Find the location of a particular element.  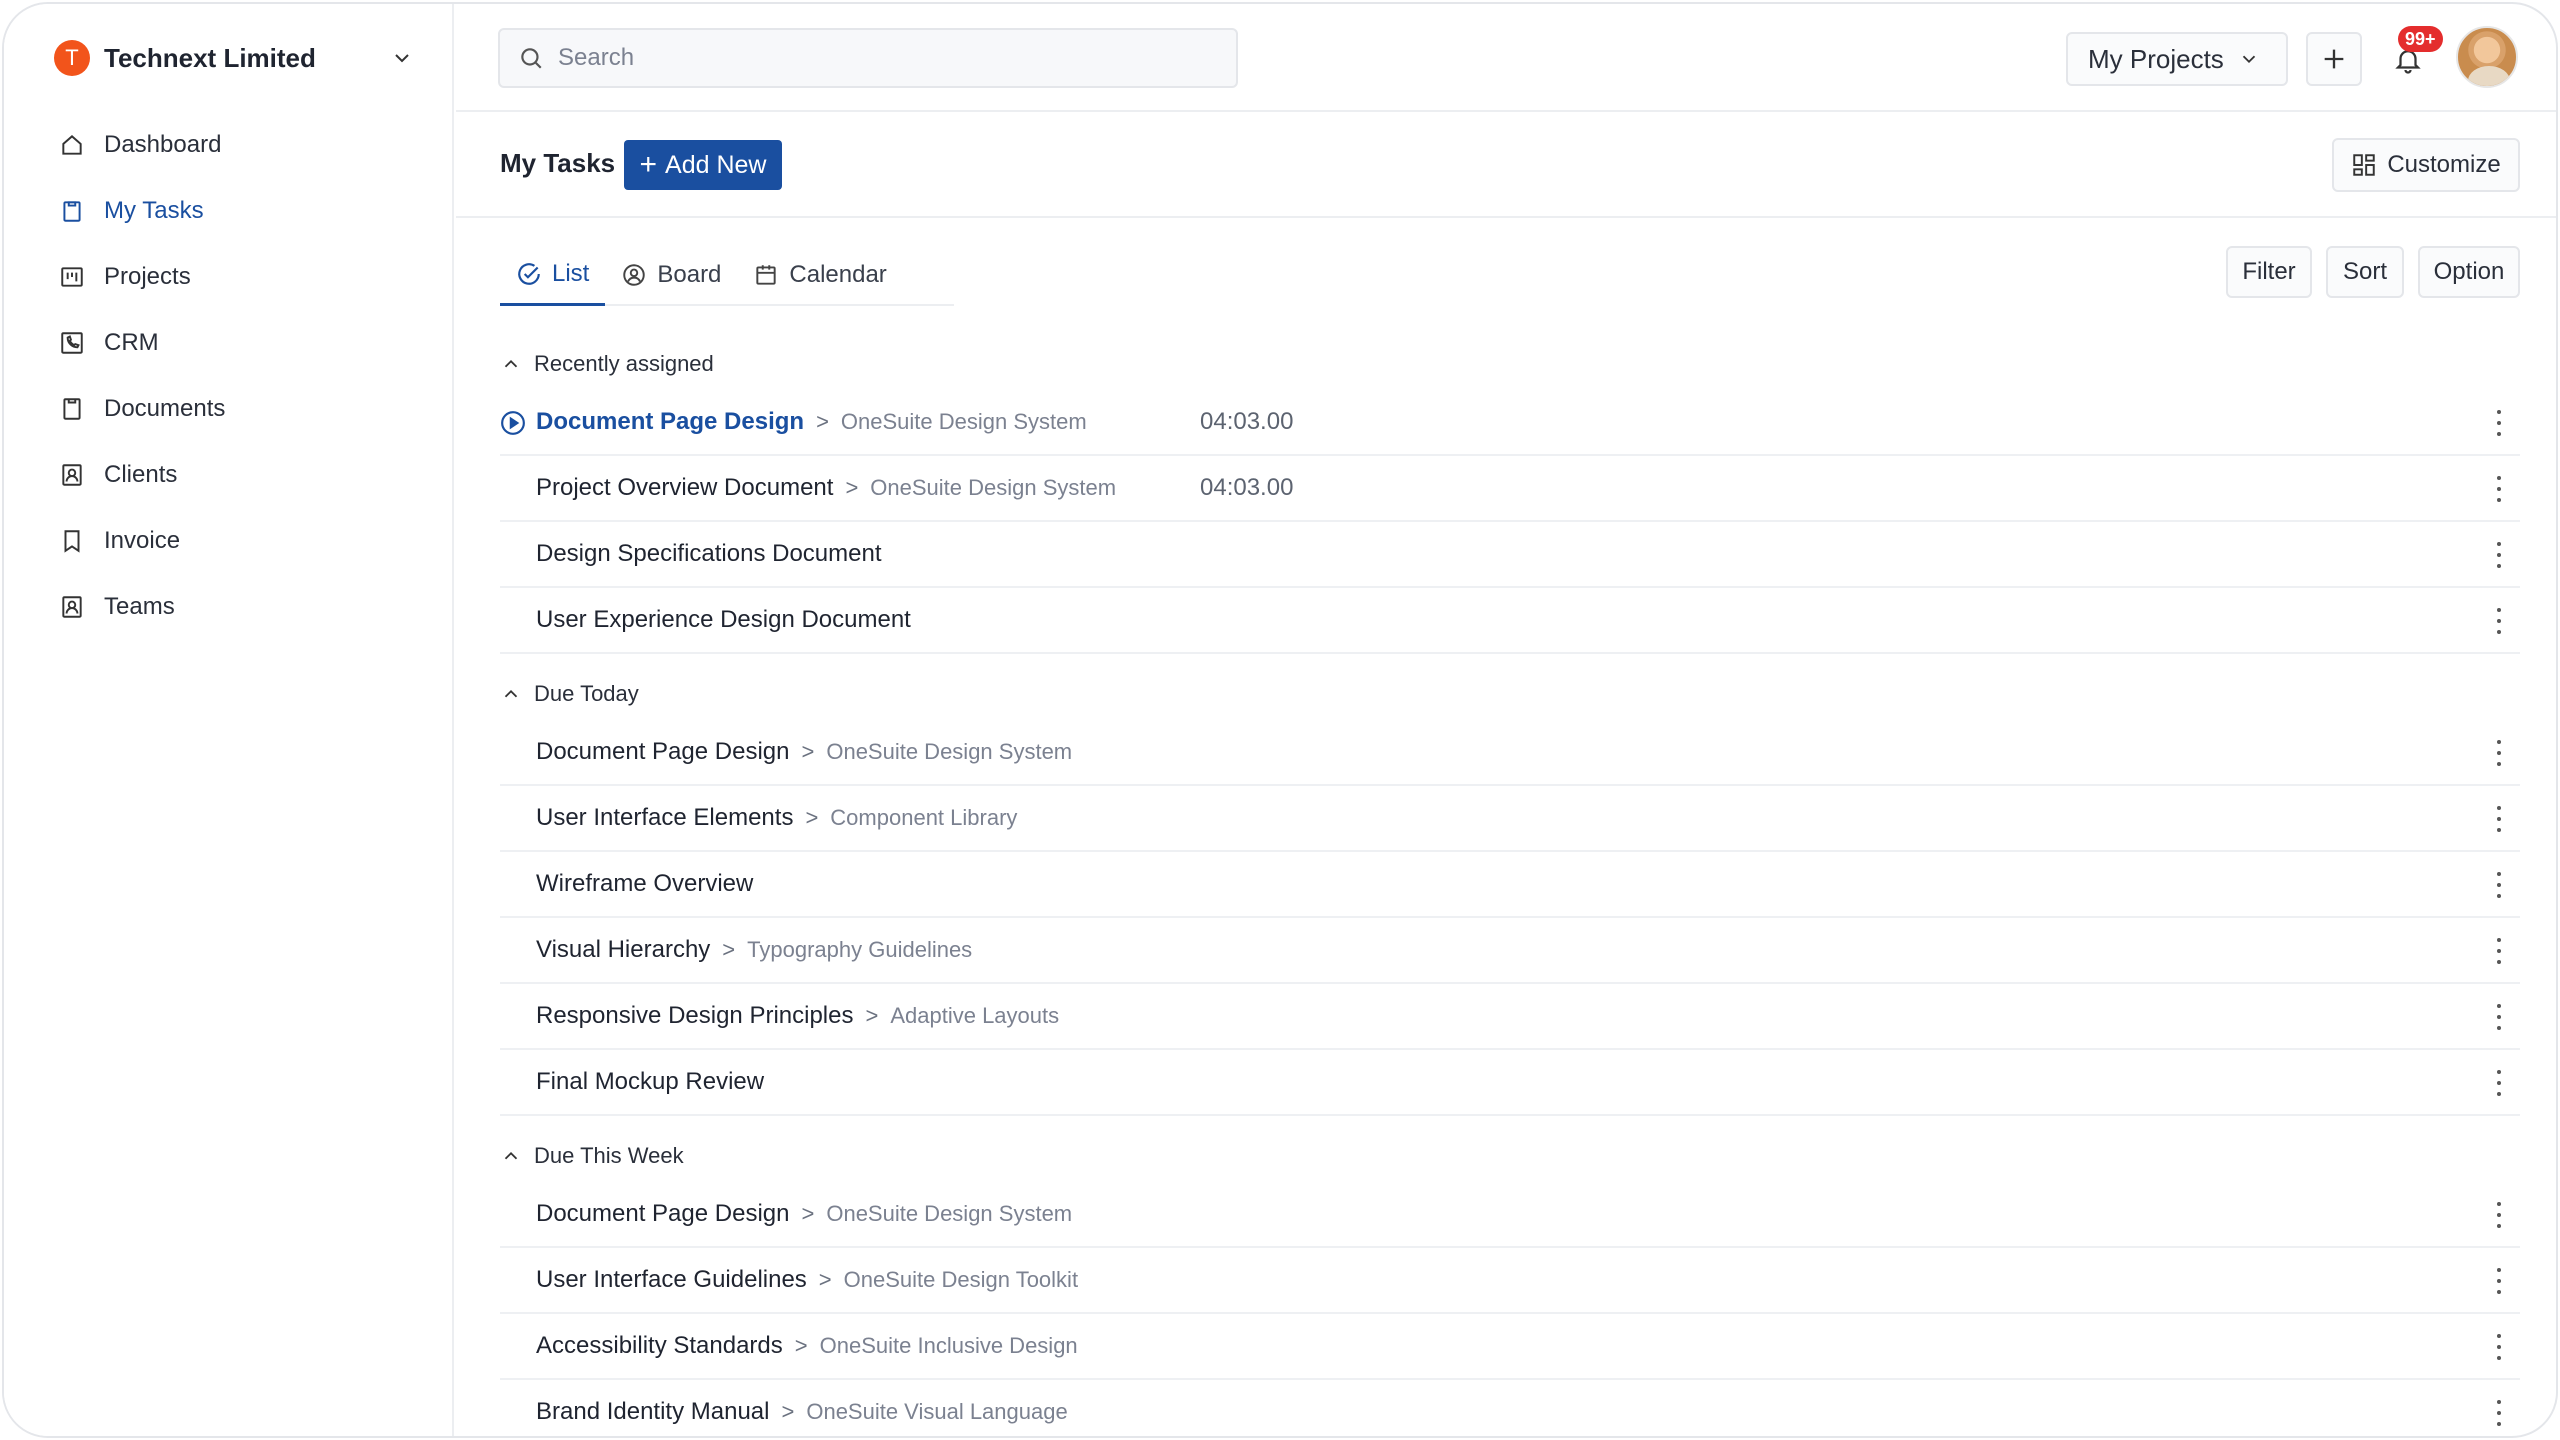

avatar is located at coordinates (2487, 57).